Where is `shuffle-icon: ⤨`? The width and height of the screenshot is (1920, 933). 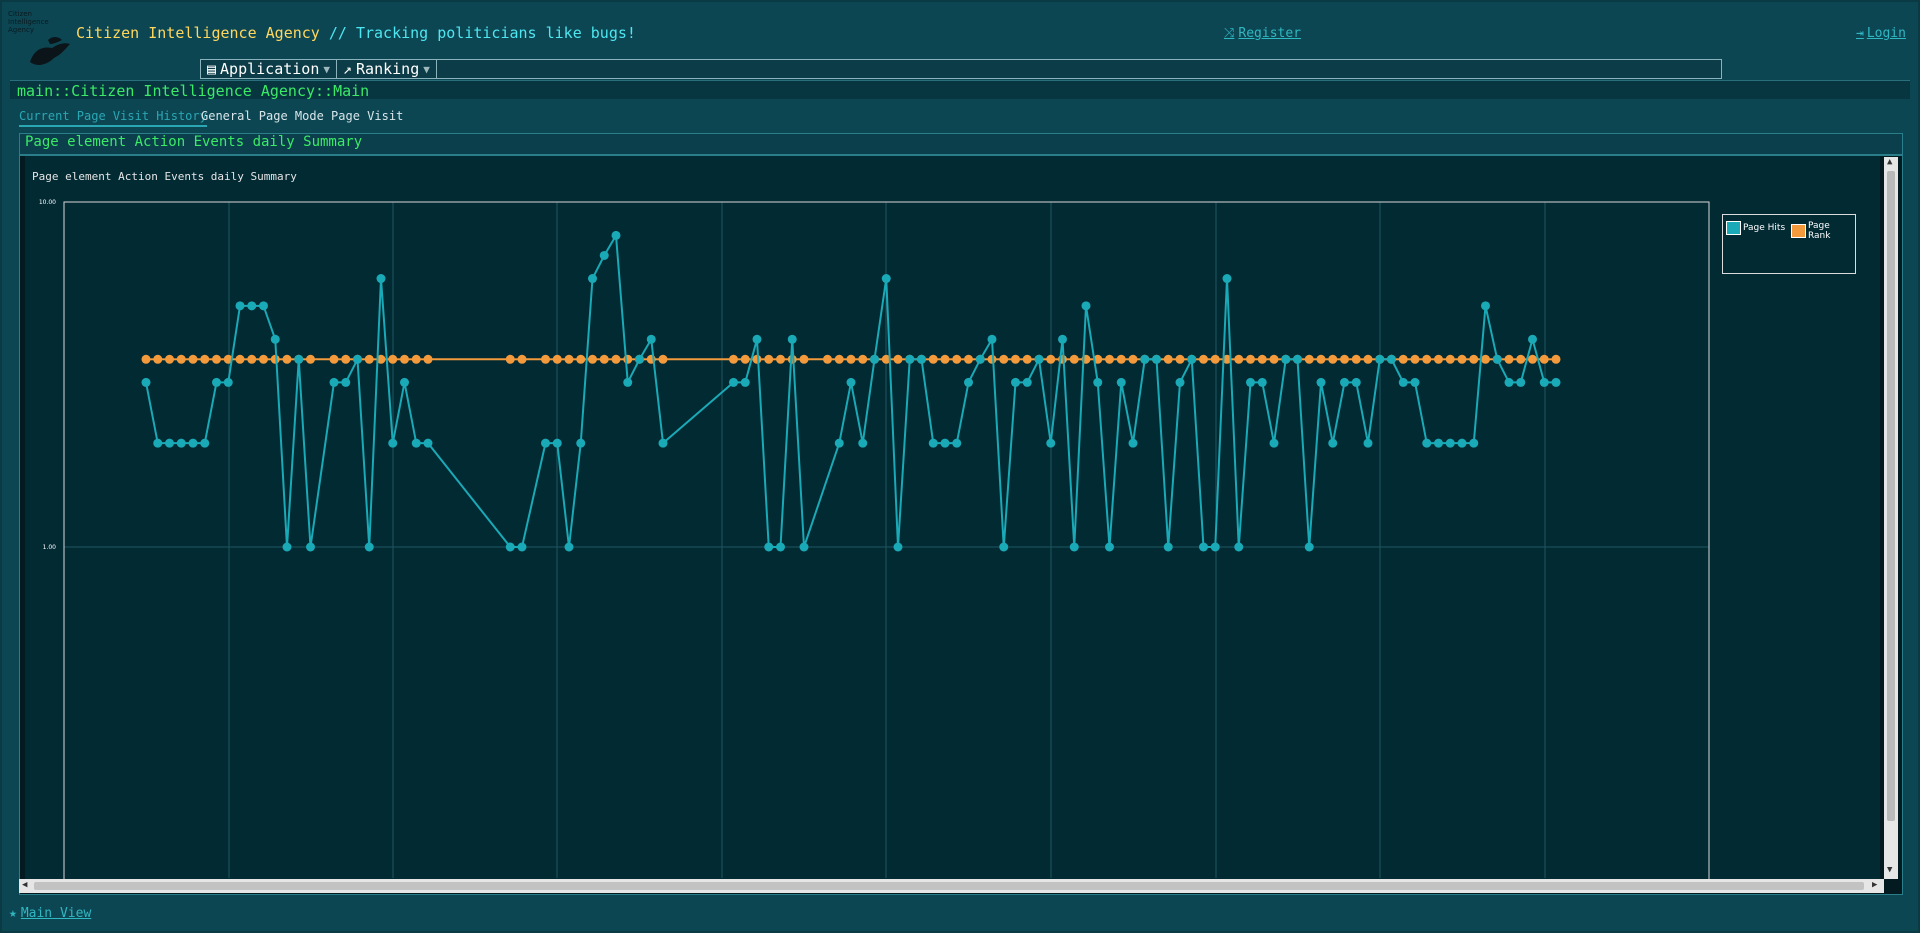 shuffle-icon: ⤨ is located at coordinates (1229, 33).